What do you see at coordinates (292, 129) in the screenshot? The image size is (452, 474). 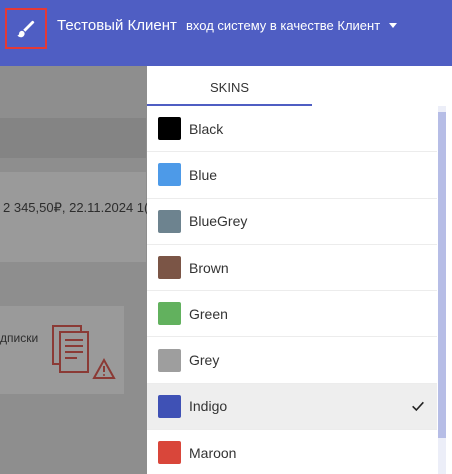 I see `skin-item-black: Black` at bounding box center [292, 129].